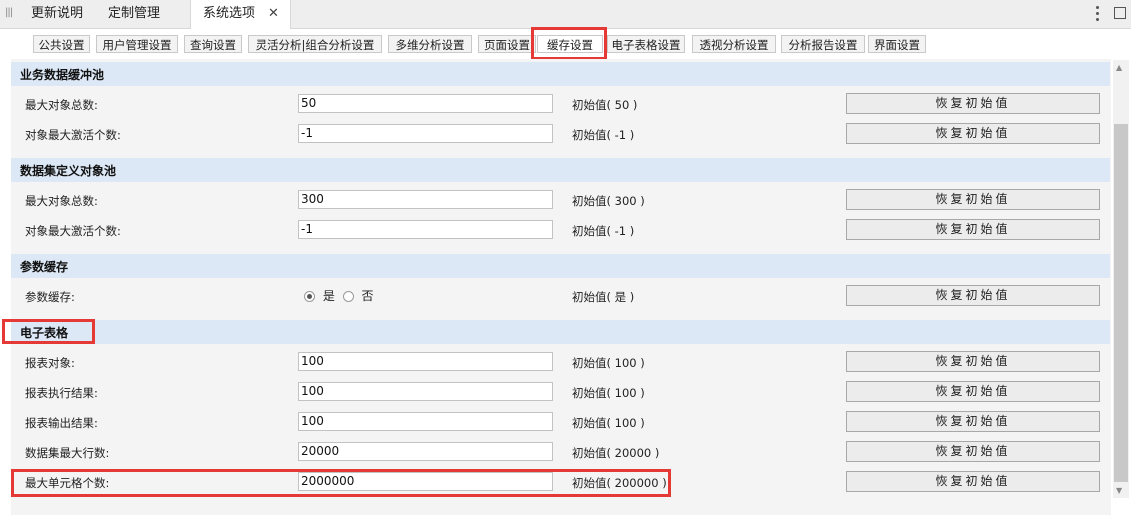 The height and width of the screenshot is (521, 1131). What do you see at coordinates (823, 44) in the screenshot?
I see `tab-analysis-report-settings: 分析报告设置` at bounding box center [823, 44].